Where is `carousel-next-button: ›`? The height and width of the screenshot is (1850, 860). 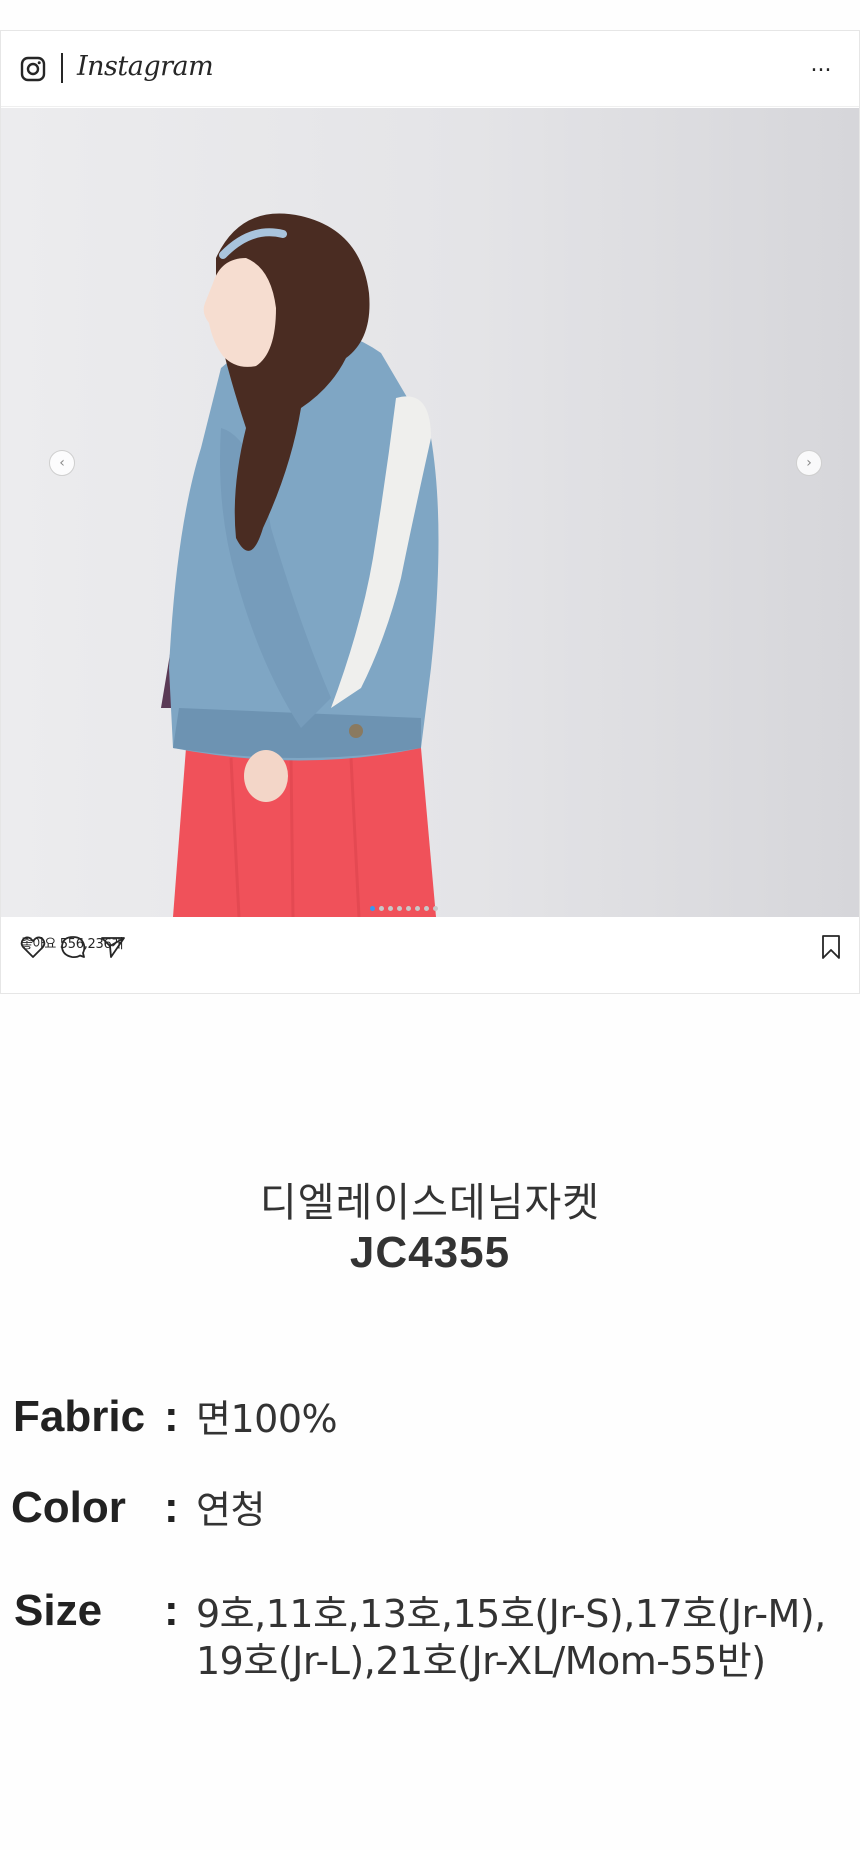 carousel-next-button: › is located at coordinates (809, 463).